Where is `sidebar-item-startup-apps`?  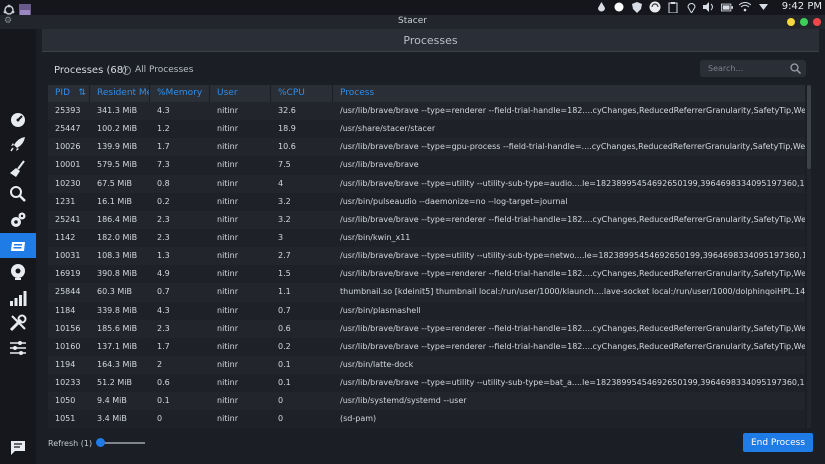 sidebar-item-startup-apps is located at coordinates (18, 143).